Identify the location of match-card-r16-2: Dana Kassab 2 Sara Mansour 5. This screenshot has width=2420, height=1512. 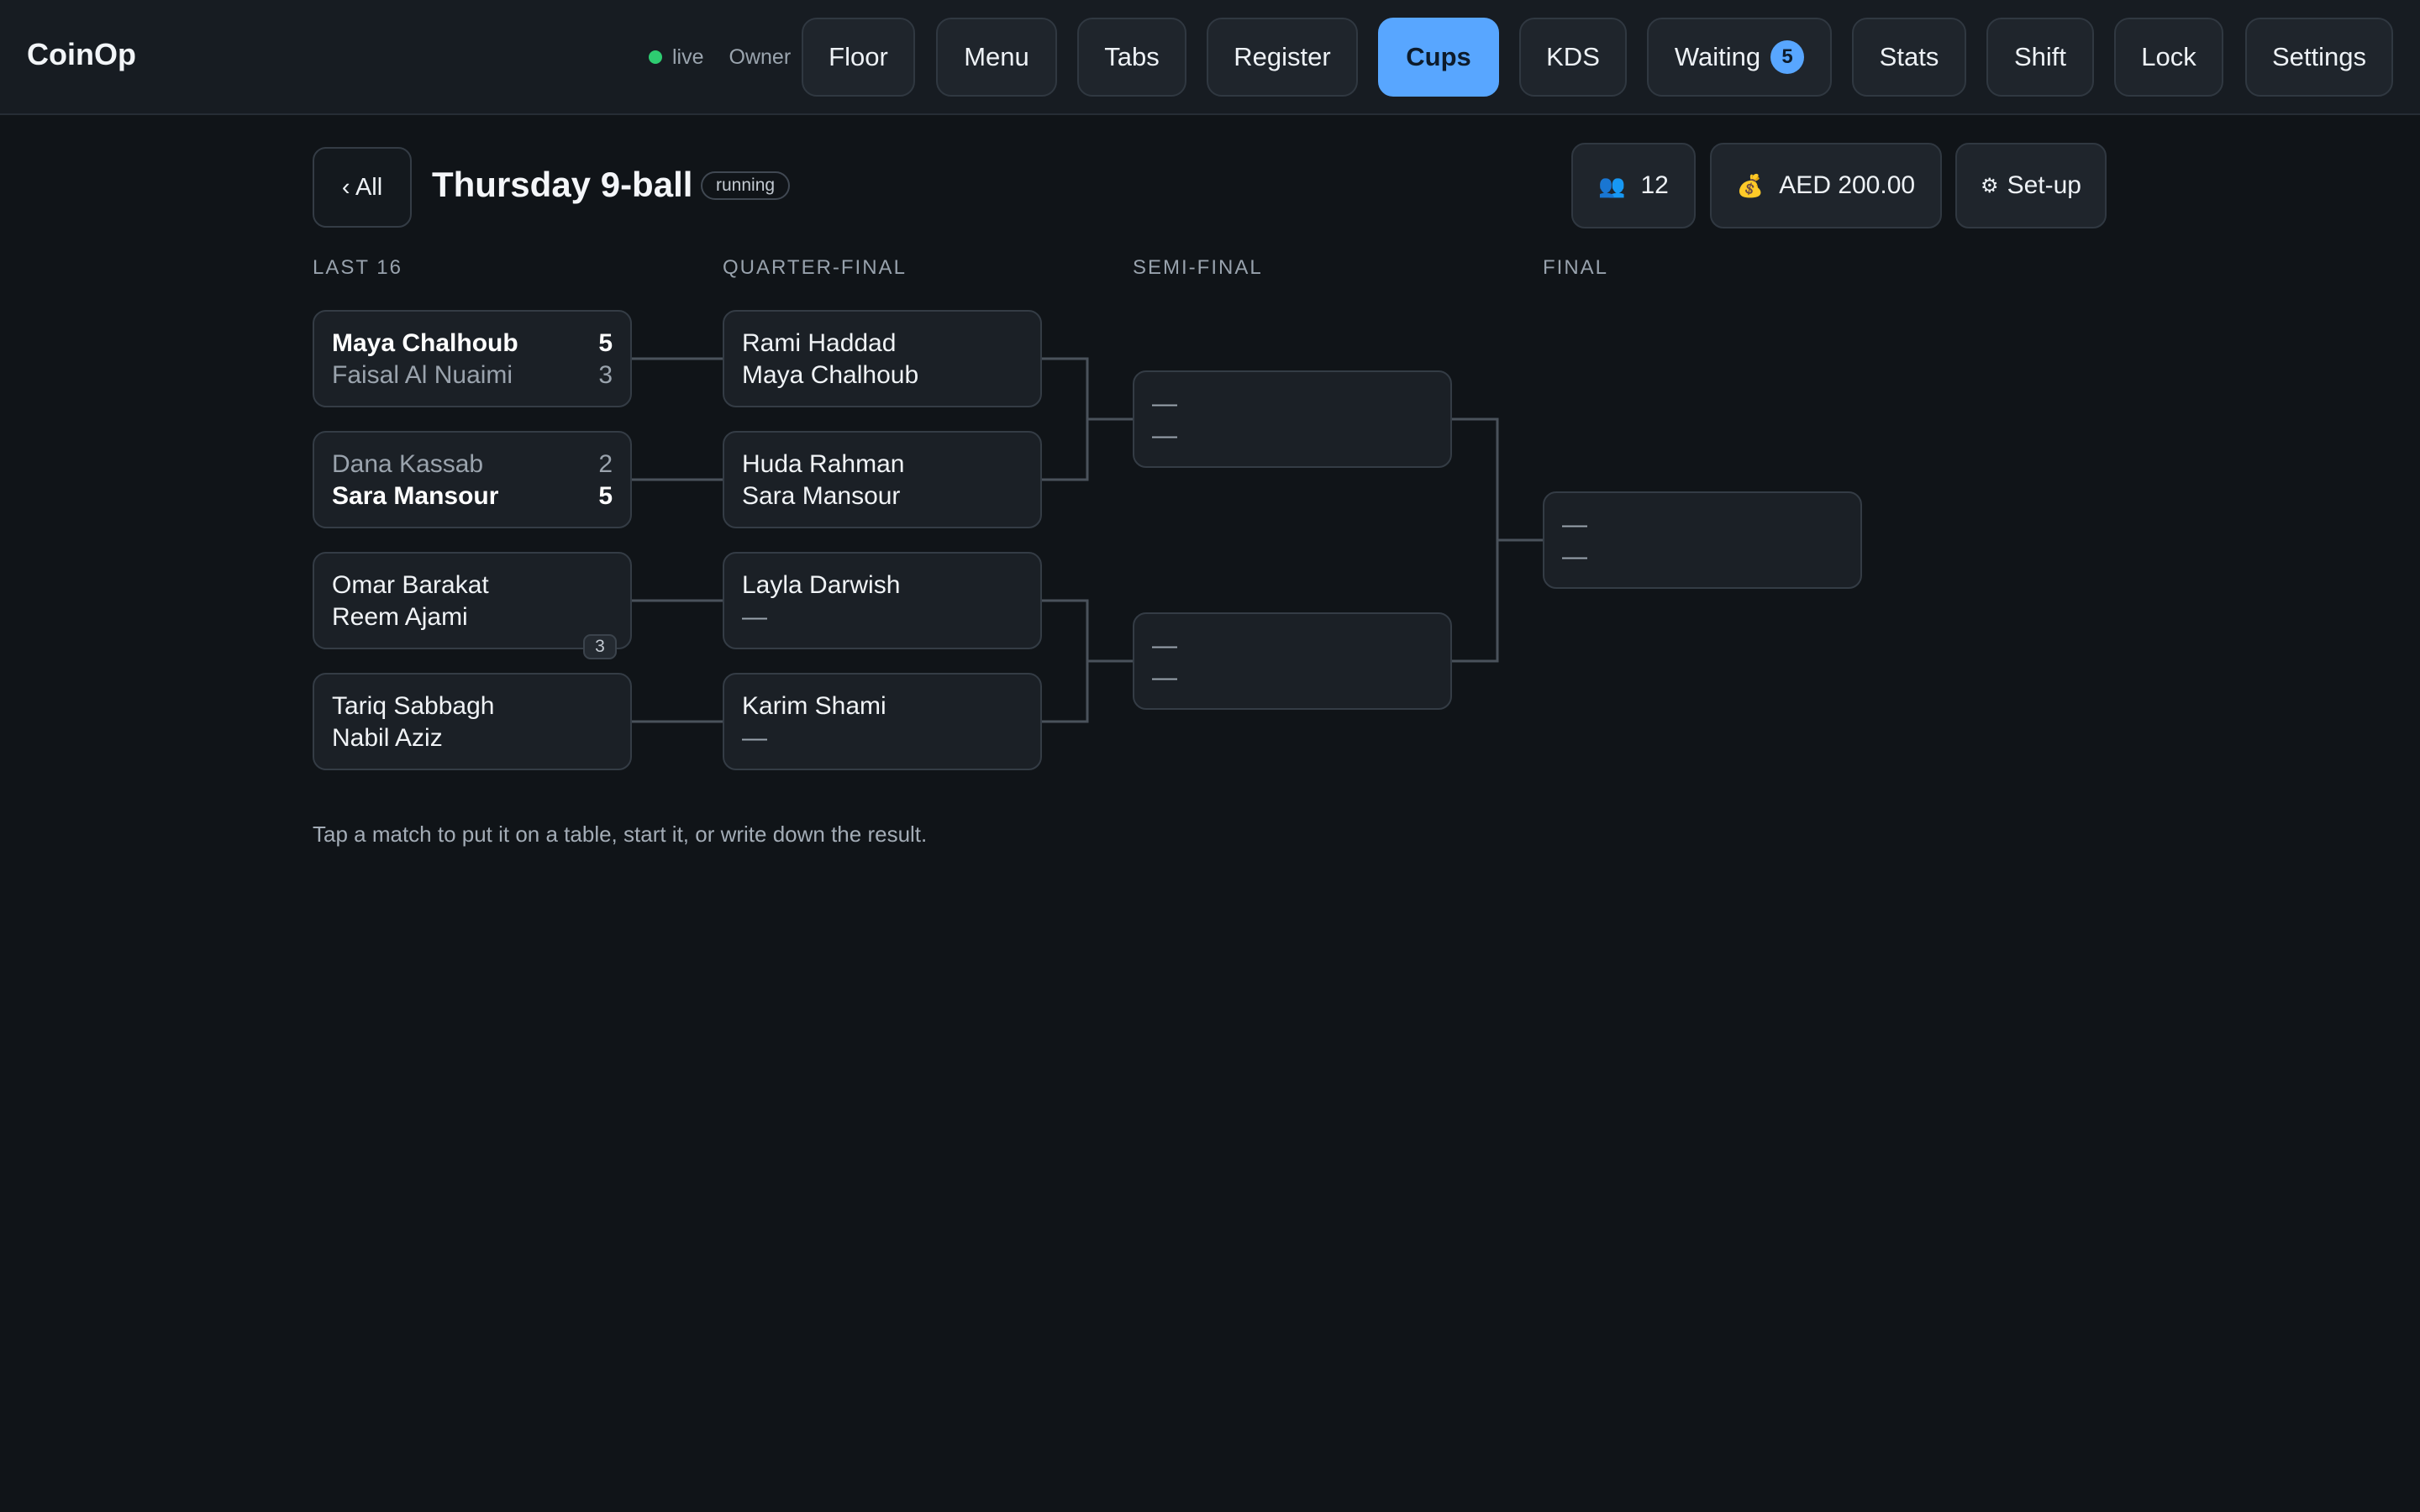
(472, 479).